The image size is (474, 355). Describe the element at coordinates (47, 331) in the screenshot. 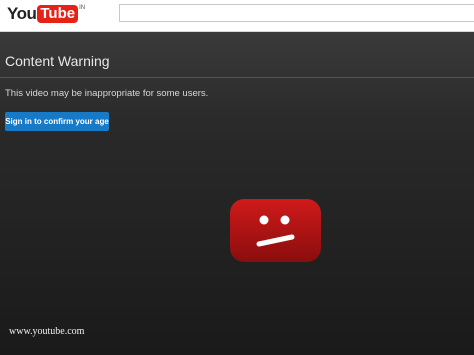

I see `watermark-text: www.youtube.com` at that location.